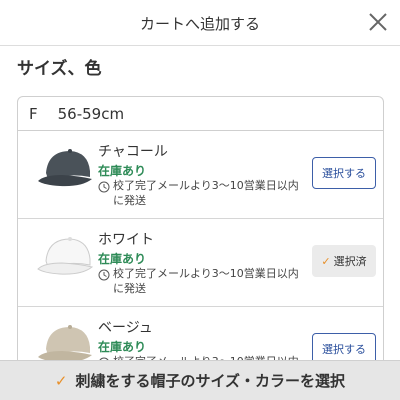 The image size is (400, 400). I want to click on selected-button-white: ✓ 選択済, so click(344, 261).